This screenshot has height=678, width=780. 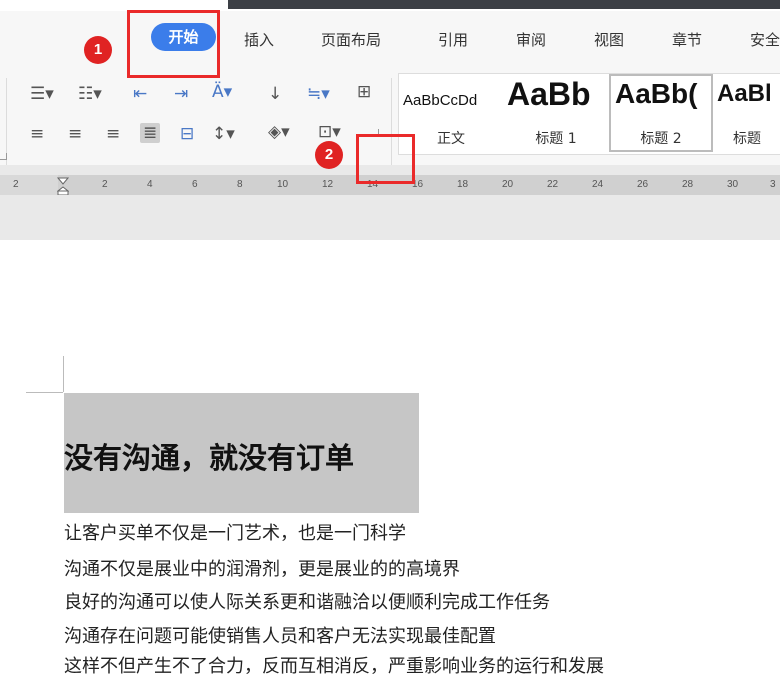 I want to click on indent-marker-icon, so click(x=63, y=186).